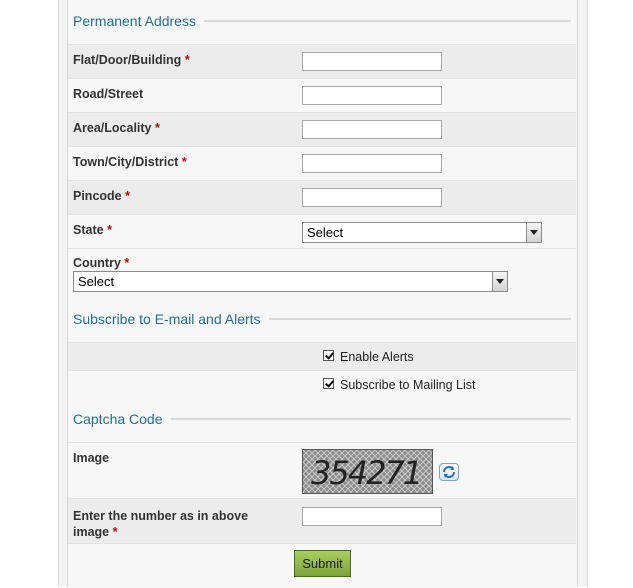 This screenshot has width=633, height=588. Describe the element at coordinates (372, 129) in the screenshot. I see `area-input` at that location.